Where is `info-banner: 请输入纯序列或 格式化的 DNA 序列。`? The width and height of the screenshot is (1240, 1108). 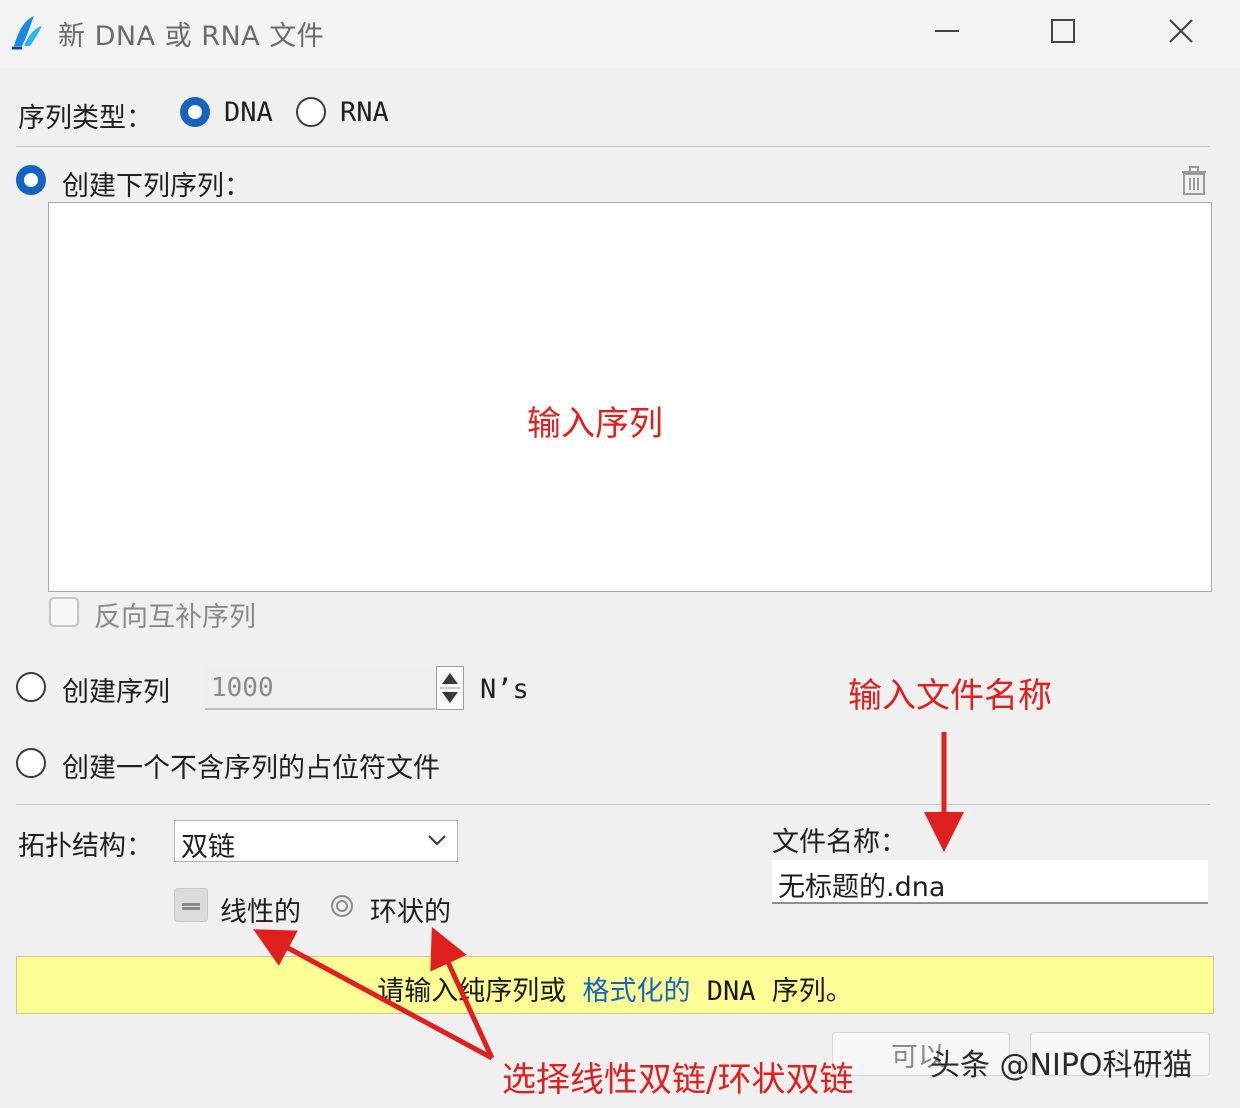 info-banner: 请输入纯序列或 格式化的 DNA 序列。 is located at coordinates (615, 985).